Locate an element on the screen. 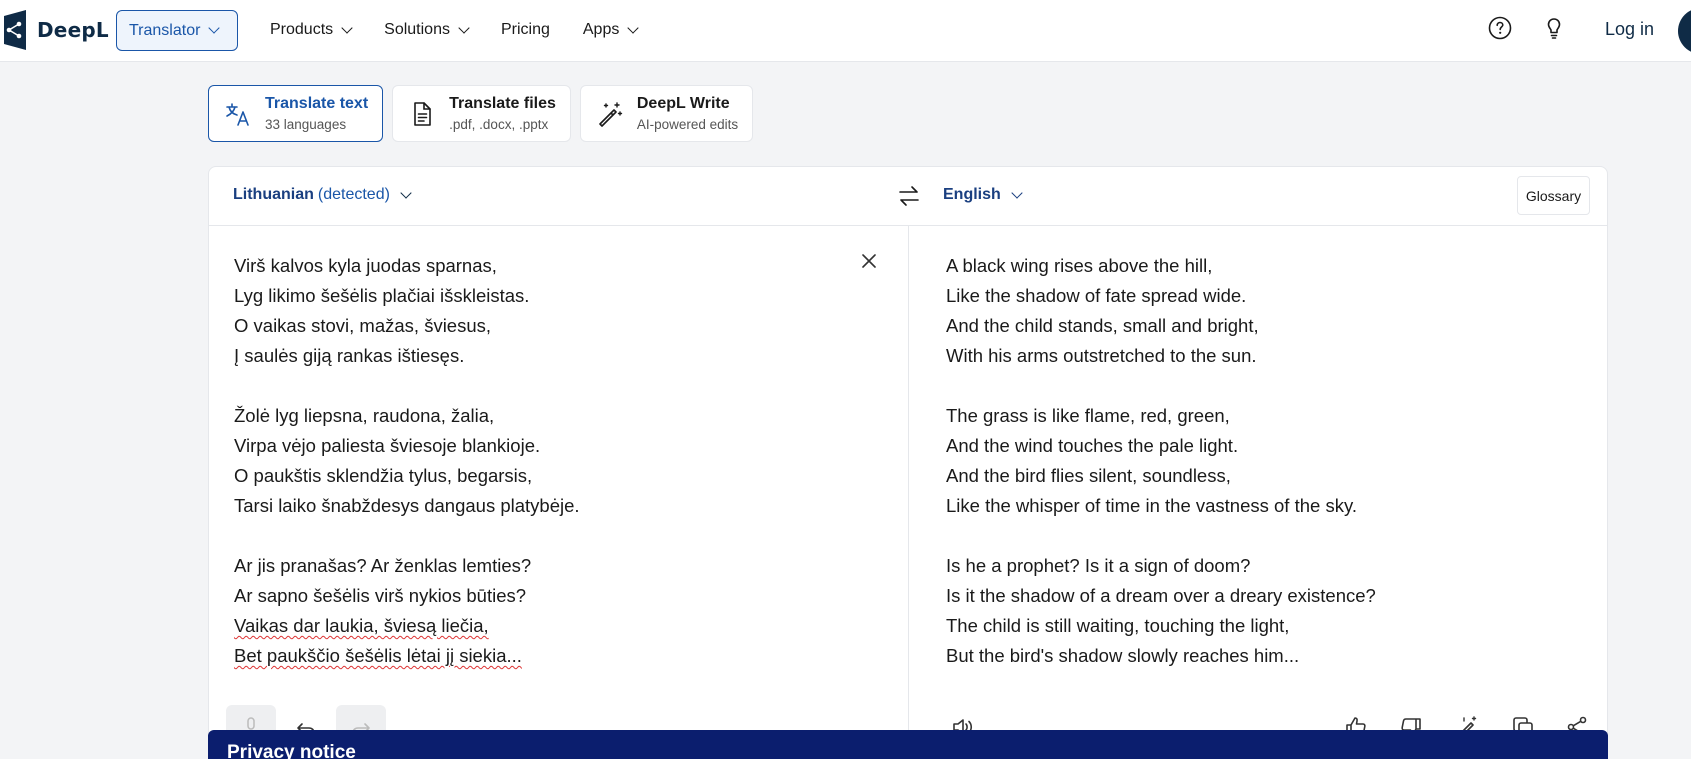 The image size is (1691, 759). translator-label: Translator is located at coordinates (165, 30).